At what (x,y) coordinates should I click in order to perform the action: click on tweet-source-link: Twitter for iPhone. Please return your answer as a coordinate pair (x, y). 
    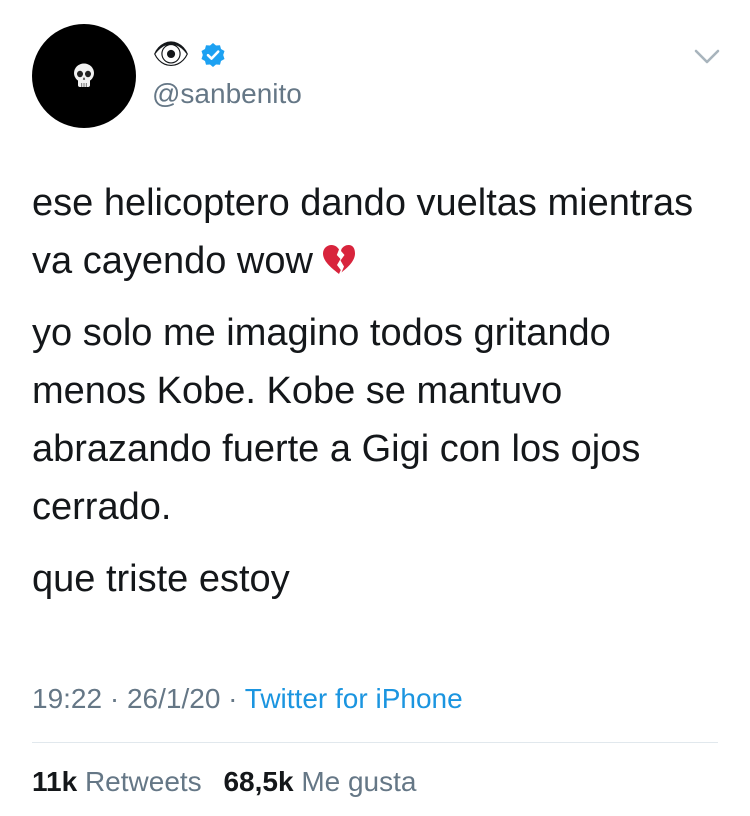
    Looking at the image, I should click on (354, 698).